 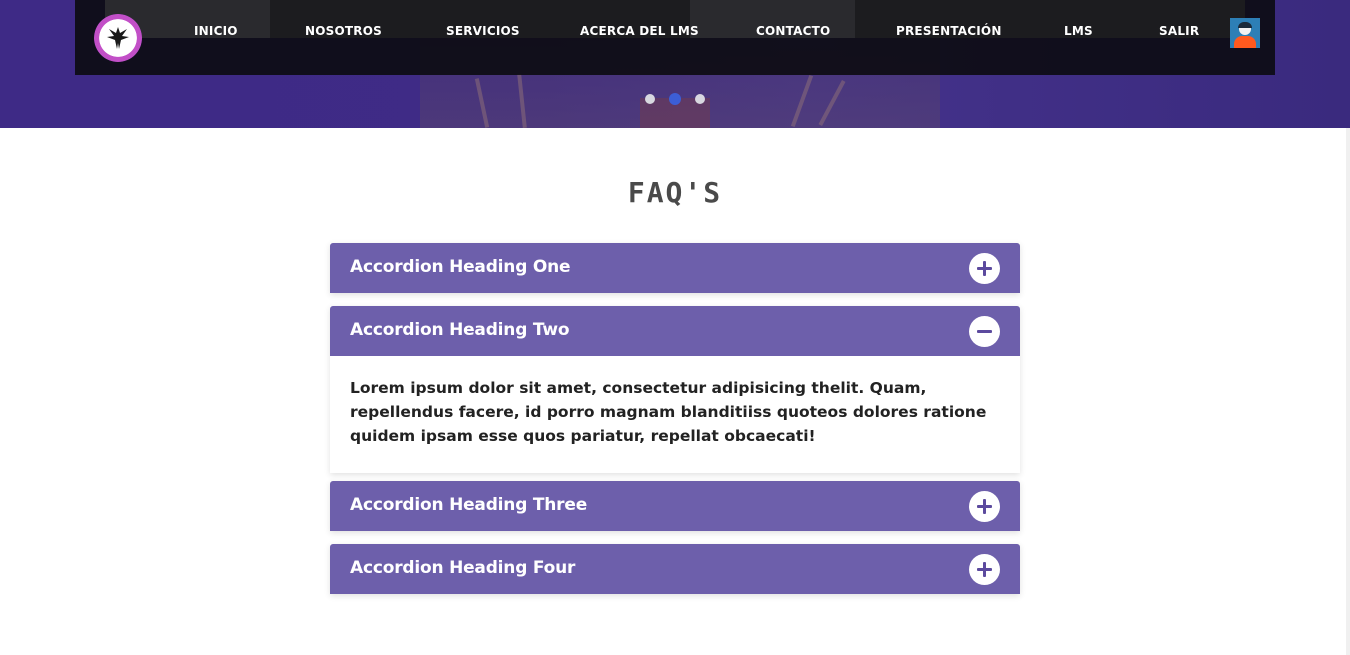 What do you see at coordinates (469, 505) in the screenshot?
I see `accordion-heading: Accordion Heading Three` at bounding box center [469, 505].